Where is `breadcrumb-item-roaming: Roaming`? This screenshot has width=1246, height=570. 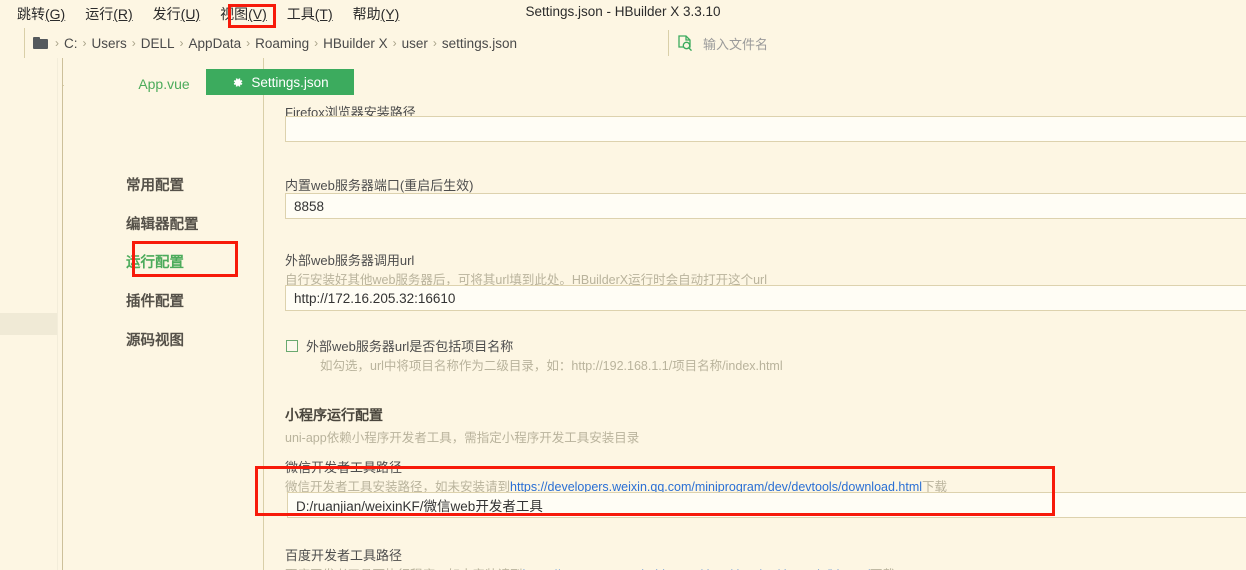
breadcrumb-item-roaming: Roaming is located at coordinates (282, 43).